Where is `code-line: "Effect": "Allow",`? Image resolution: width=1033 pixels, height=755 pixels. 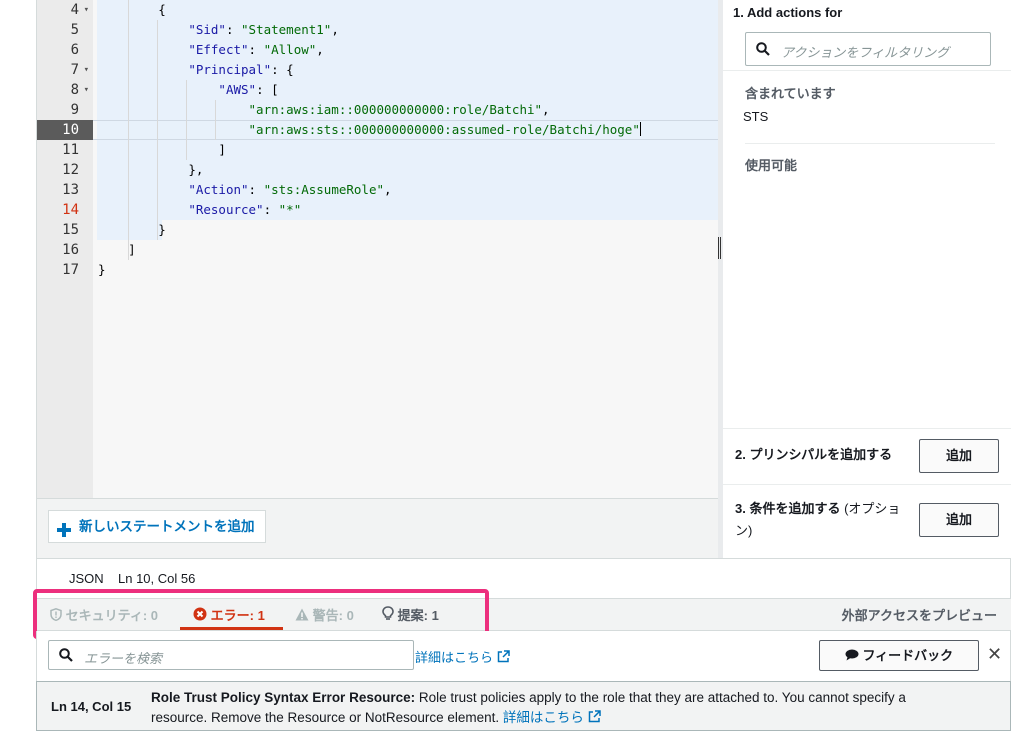
code-line: "Effect": "Allow", is located at coordinates (256, 49).